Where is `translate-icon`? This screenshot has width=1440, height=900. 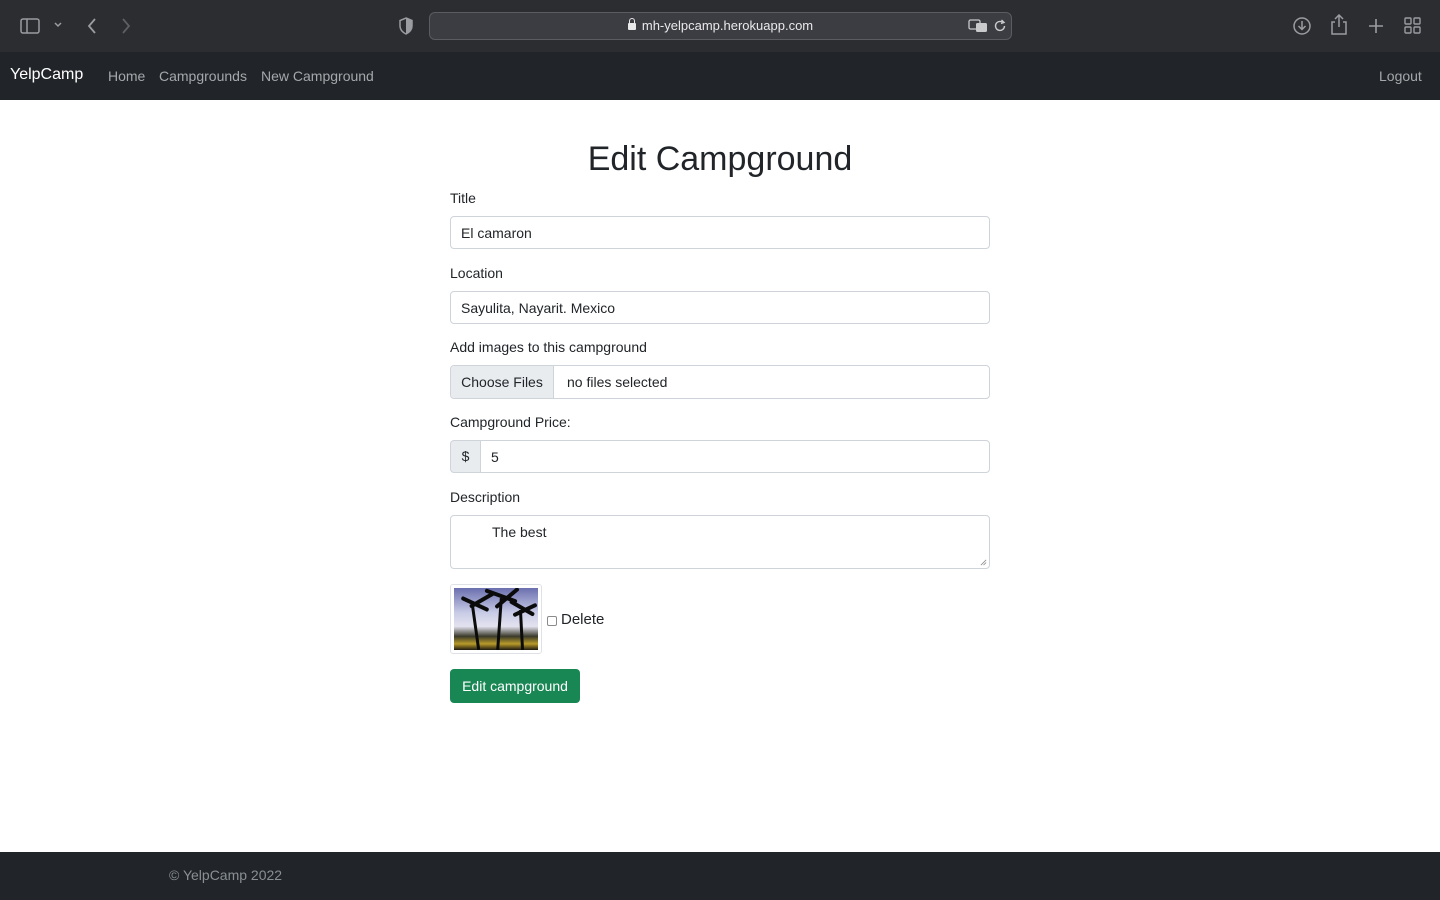
translate-icon is located at coordinates (978, 26).